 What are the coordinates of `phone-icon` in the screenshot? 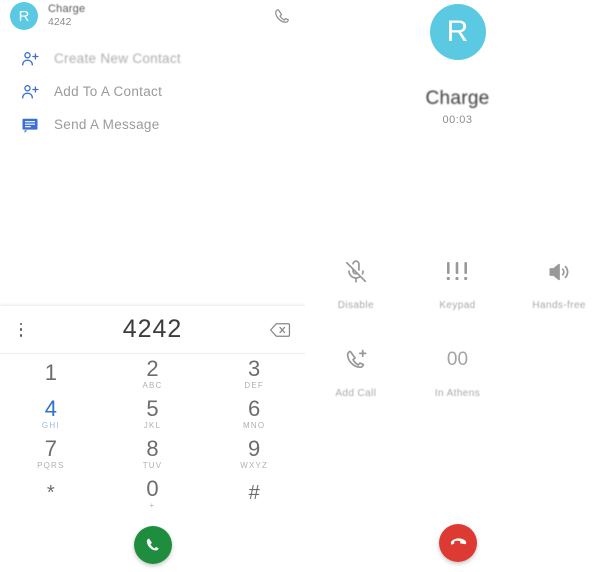 It's located at (282, 16).